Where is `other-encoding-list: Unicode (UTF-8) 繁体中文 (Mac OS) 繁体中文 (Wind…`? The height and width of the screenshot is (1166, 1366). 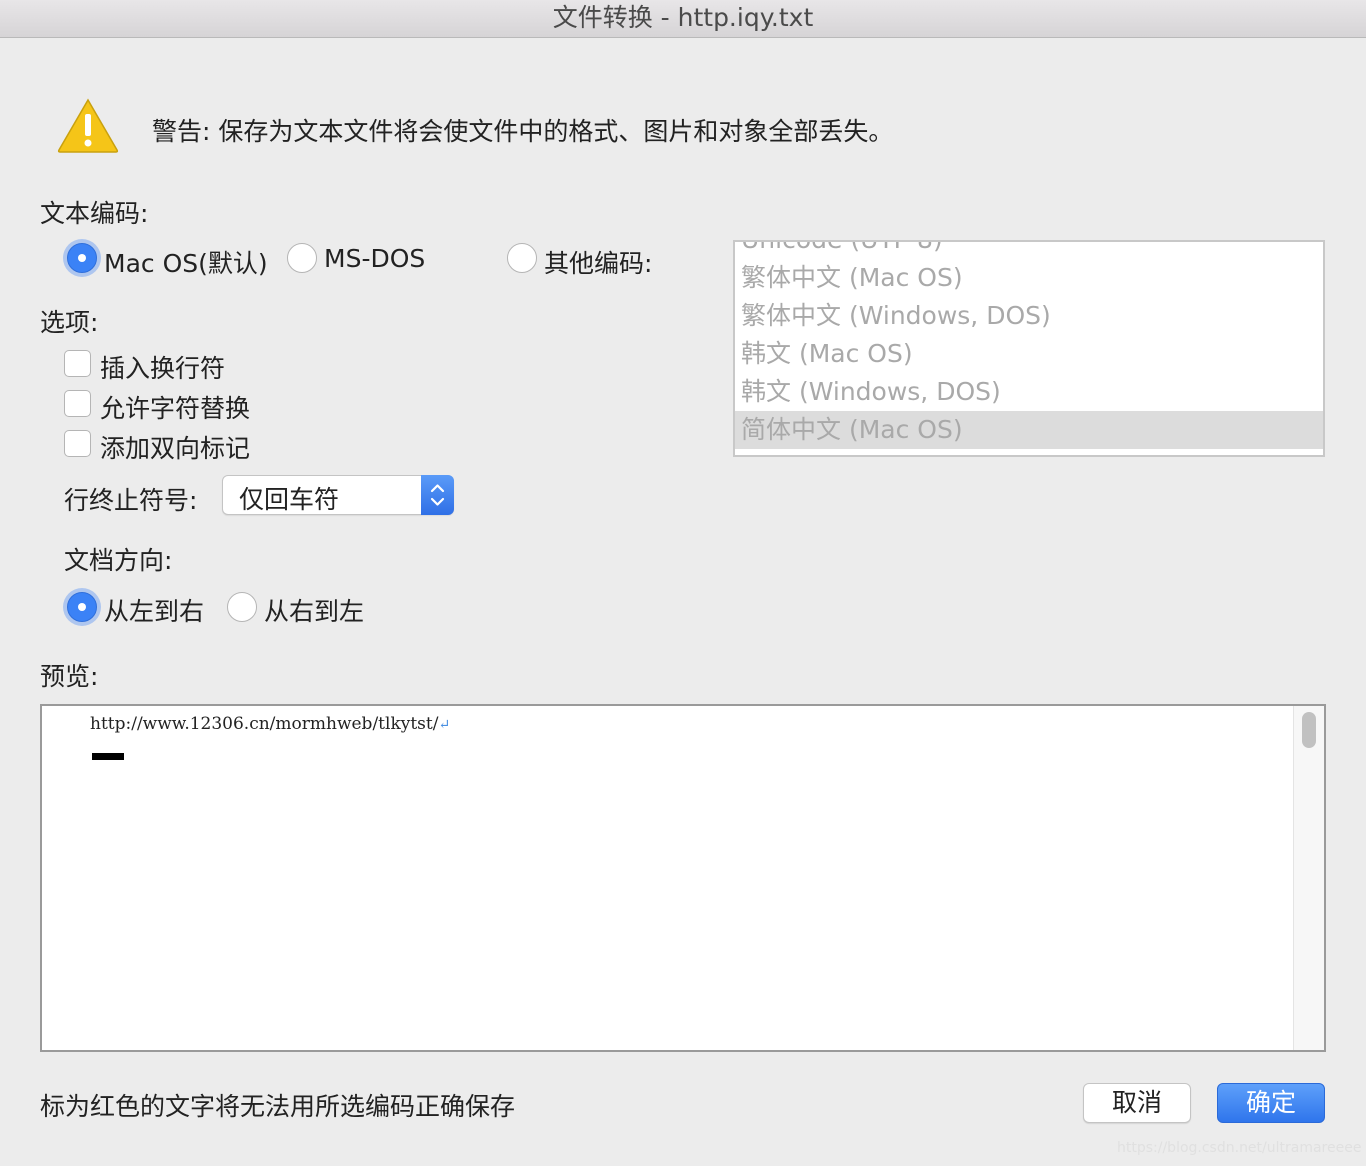 other-encoding-list: Unicode (UTF-8) 繁体中文 (Mac OS) 繁体中文 (Wind… is located at coordinates (1029, 348).